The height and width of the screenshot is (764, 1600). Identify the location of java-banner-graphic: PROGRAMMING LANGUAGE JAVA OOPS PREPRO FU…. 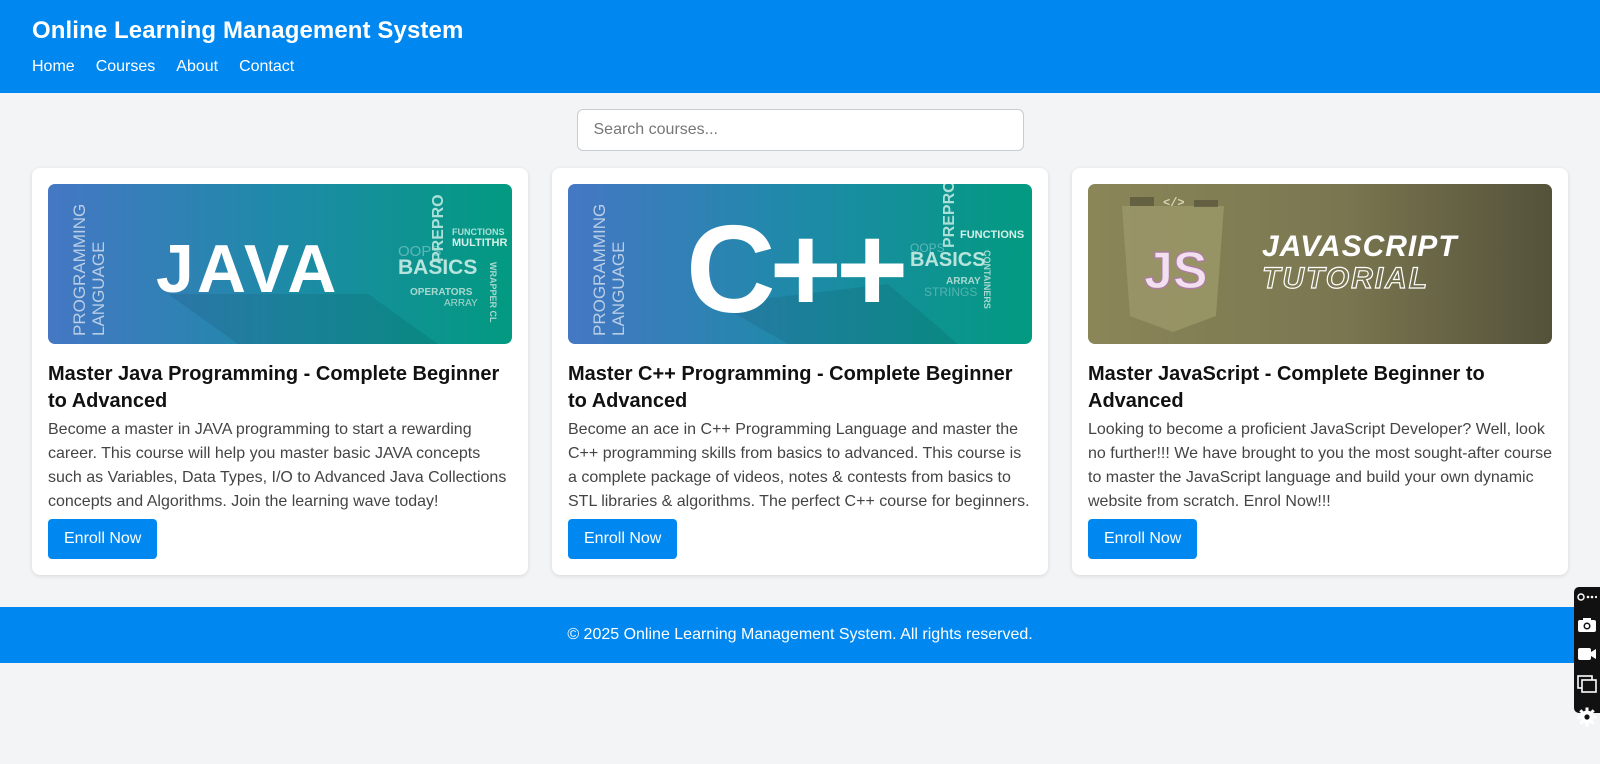
(280, 264).